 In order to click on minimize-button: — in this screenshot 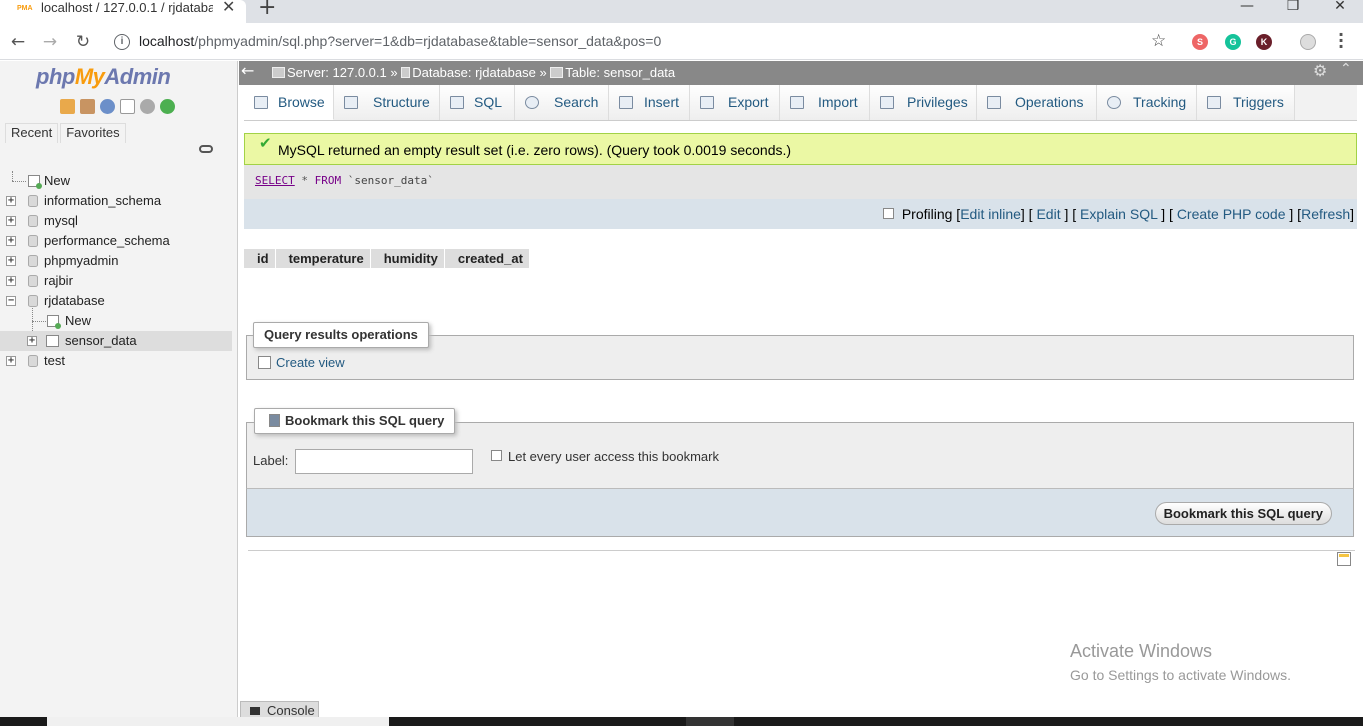, I will do `click(1247, 9)`.